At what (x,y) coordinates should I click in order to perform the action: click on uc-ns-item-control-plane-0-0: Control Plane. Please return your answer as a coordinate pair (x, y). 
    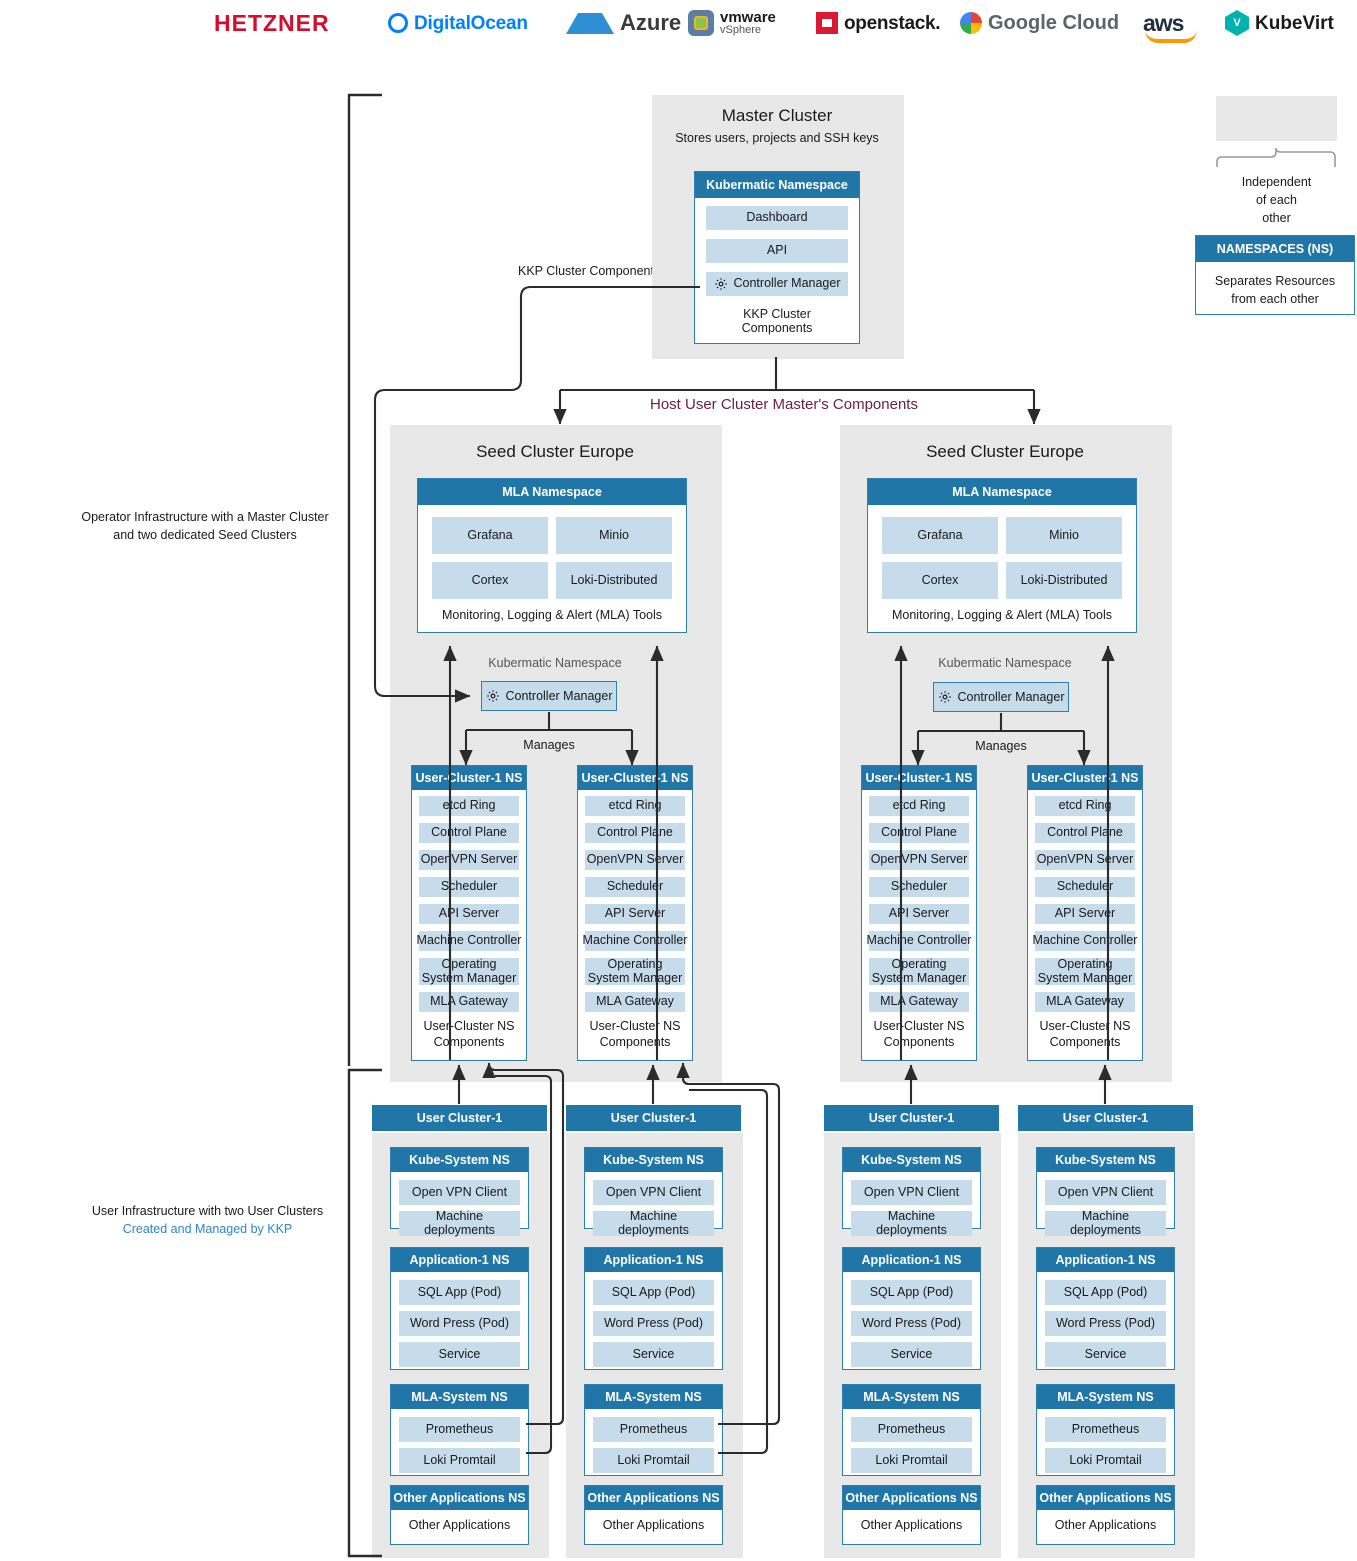
    Looking at the image, I should click on (469, 833).